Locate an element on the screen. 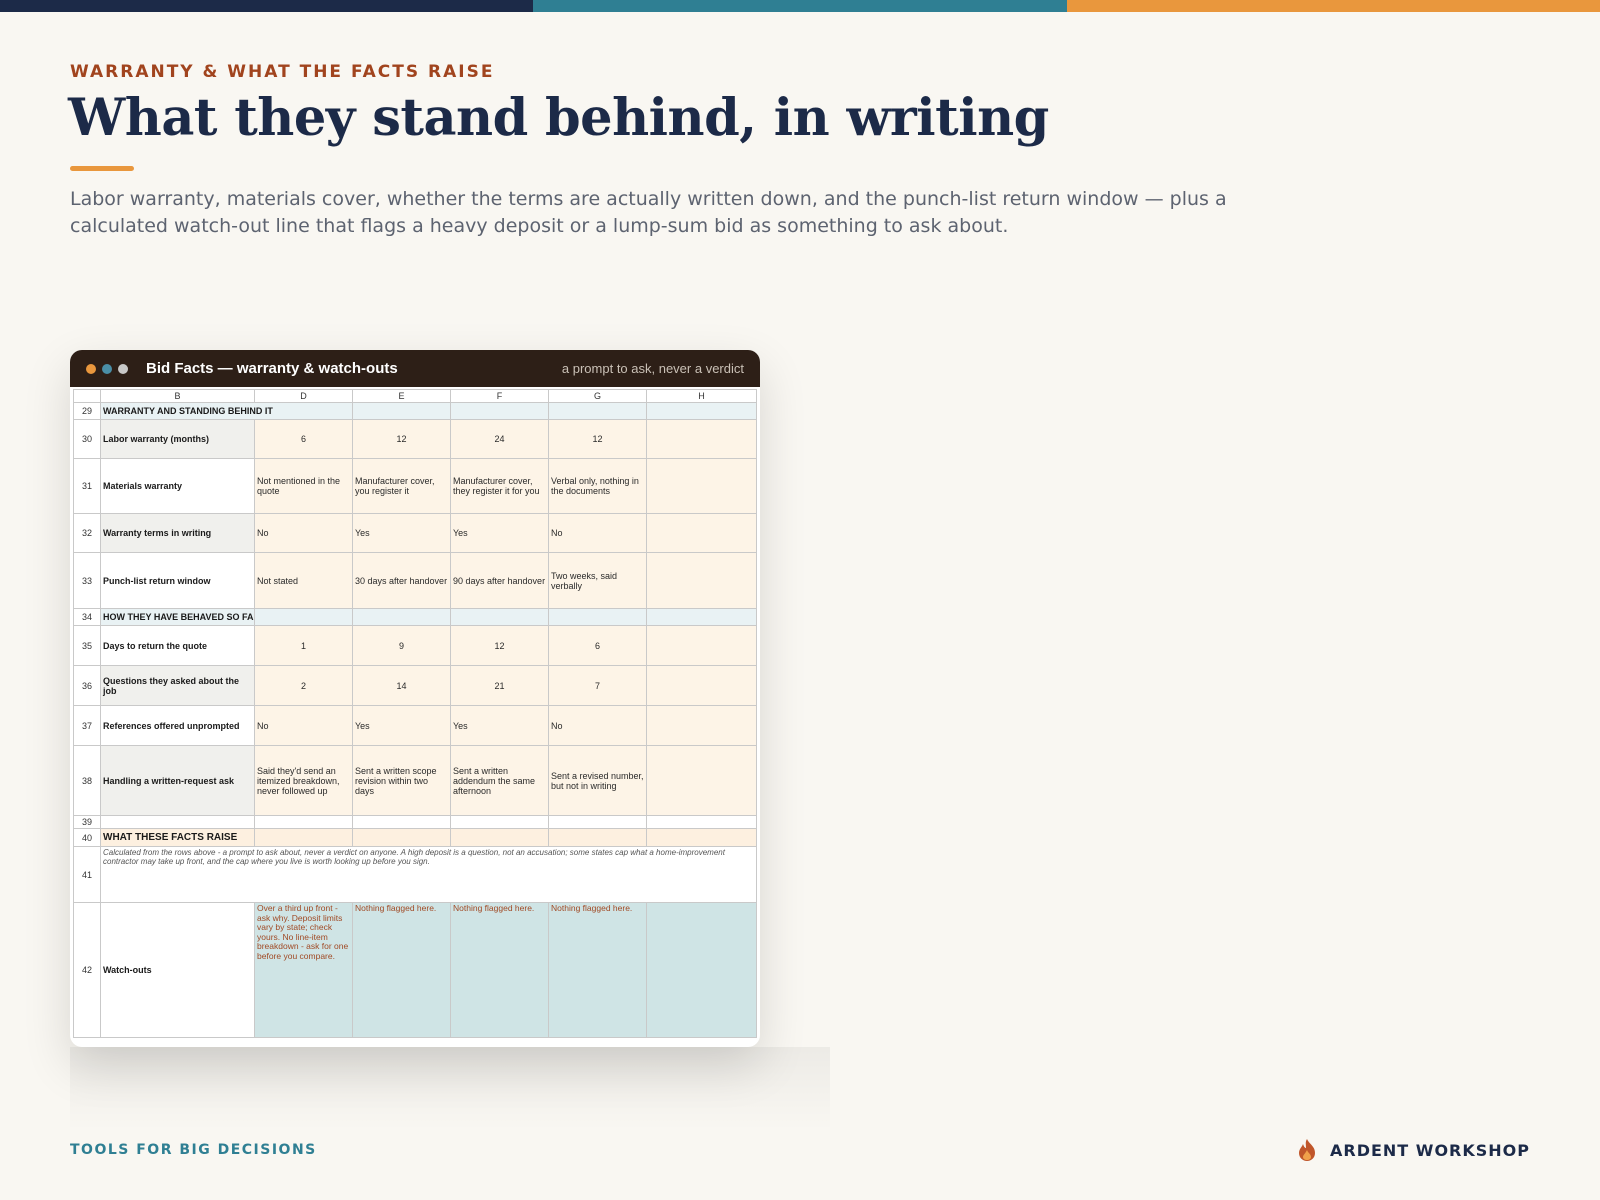 This screenshot has width=1600, height=1200. row-number: 35 is located at coordinates (87, 645).